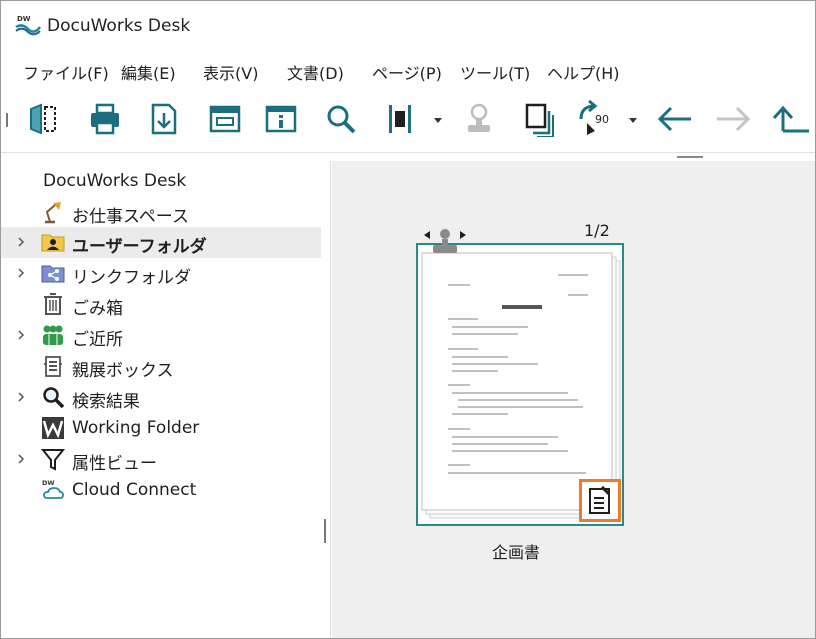 This screenshot has height=639, width=816. What do you see at coordinates (123, 371) in the screenshot?
I see `tree-item-label: 親展ボックス` at bounding box center [123, 371].